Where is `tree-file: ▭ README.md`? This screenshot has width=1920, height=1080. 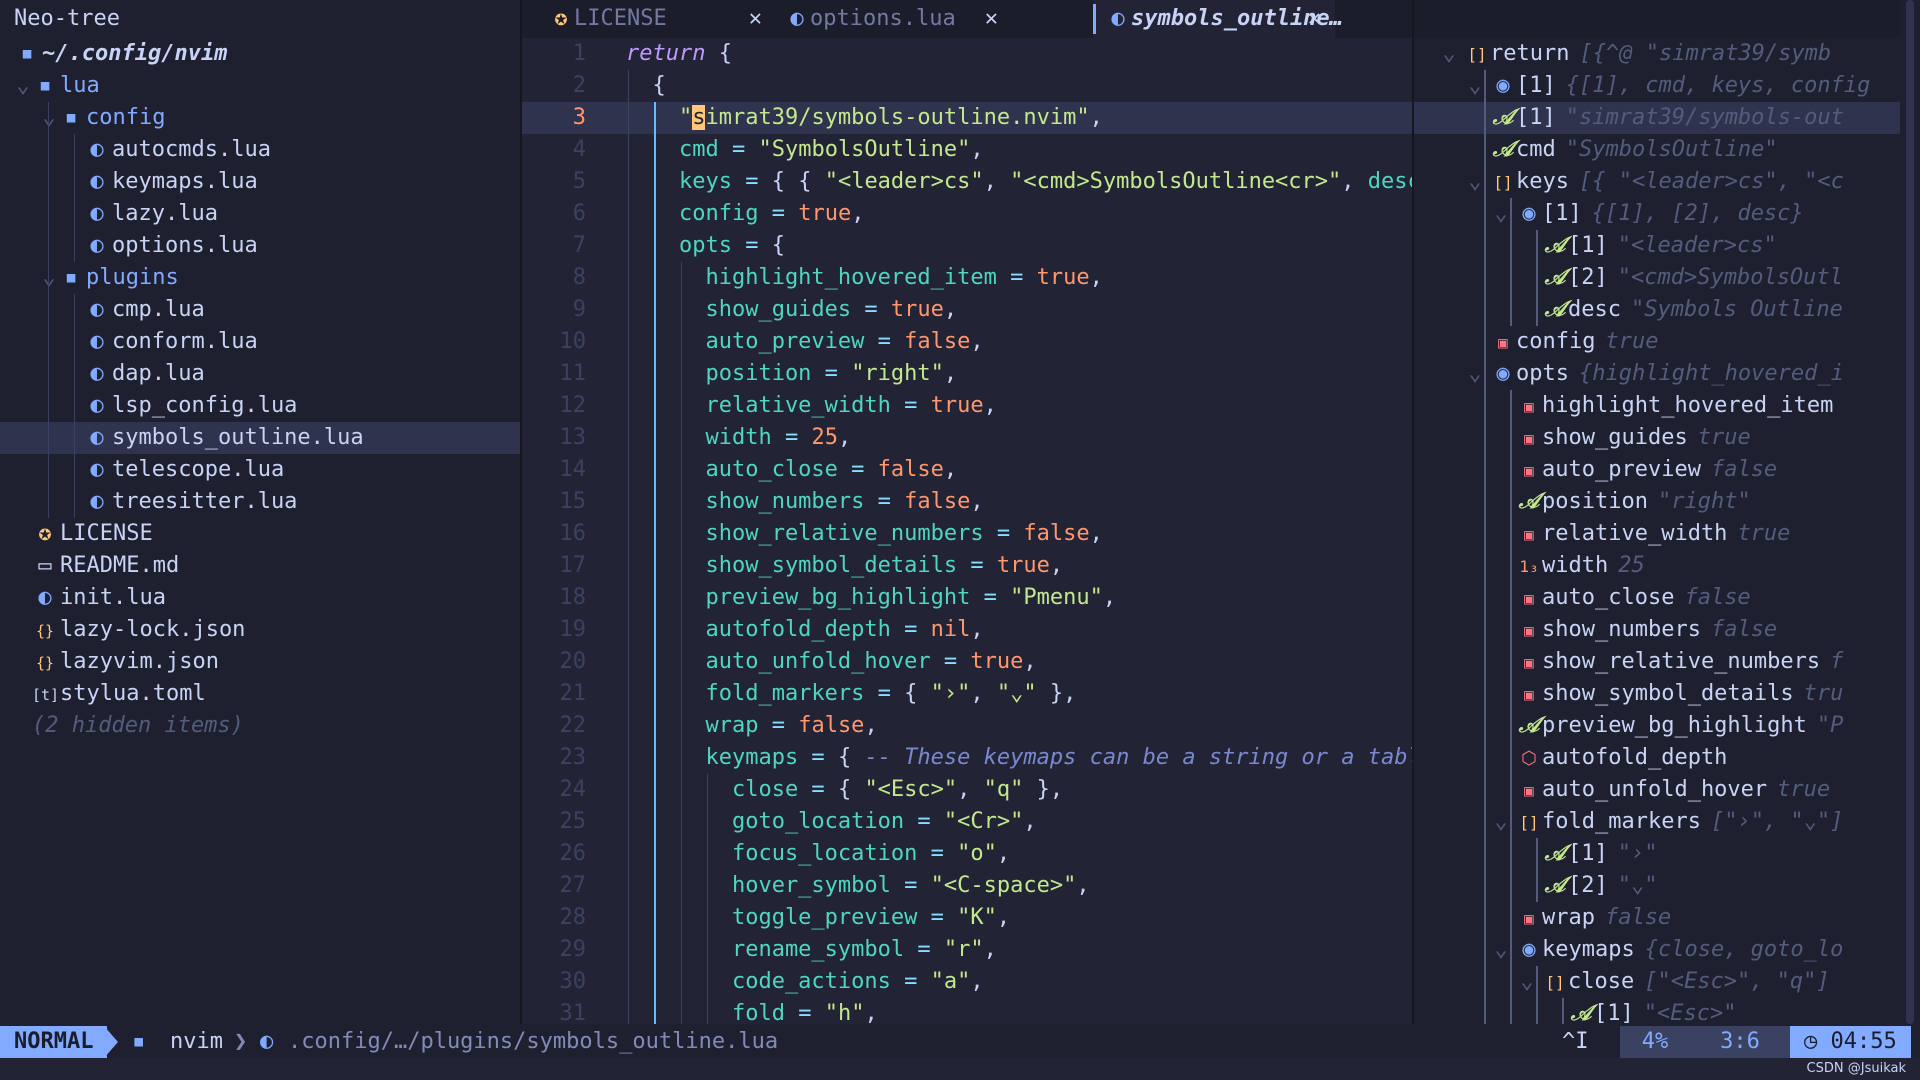 tree-file: ▭ README.md is located at coordinates (260, 566).